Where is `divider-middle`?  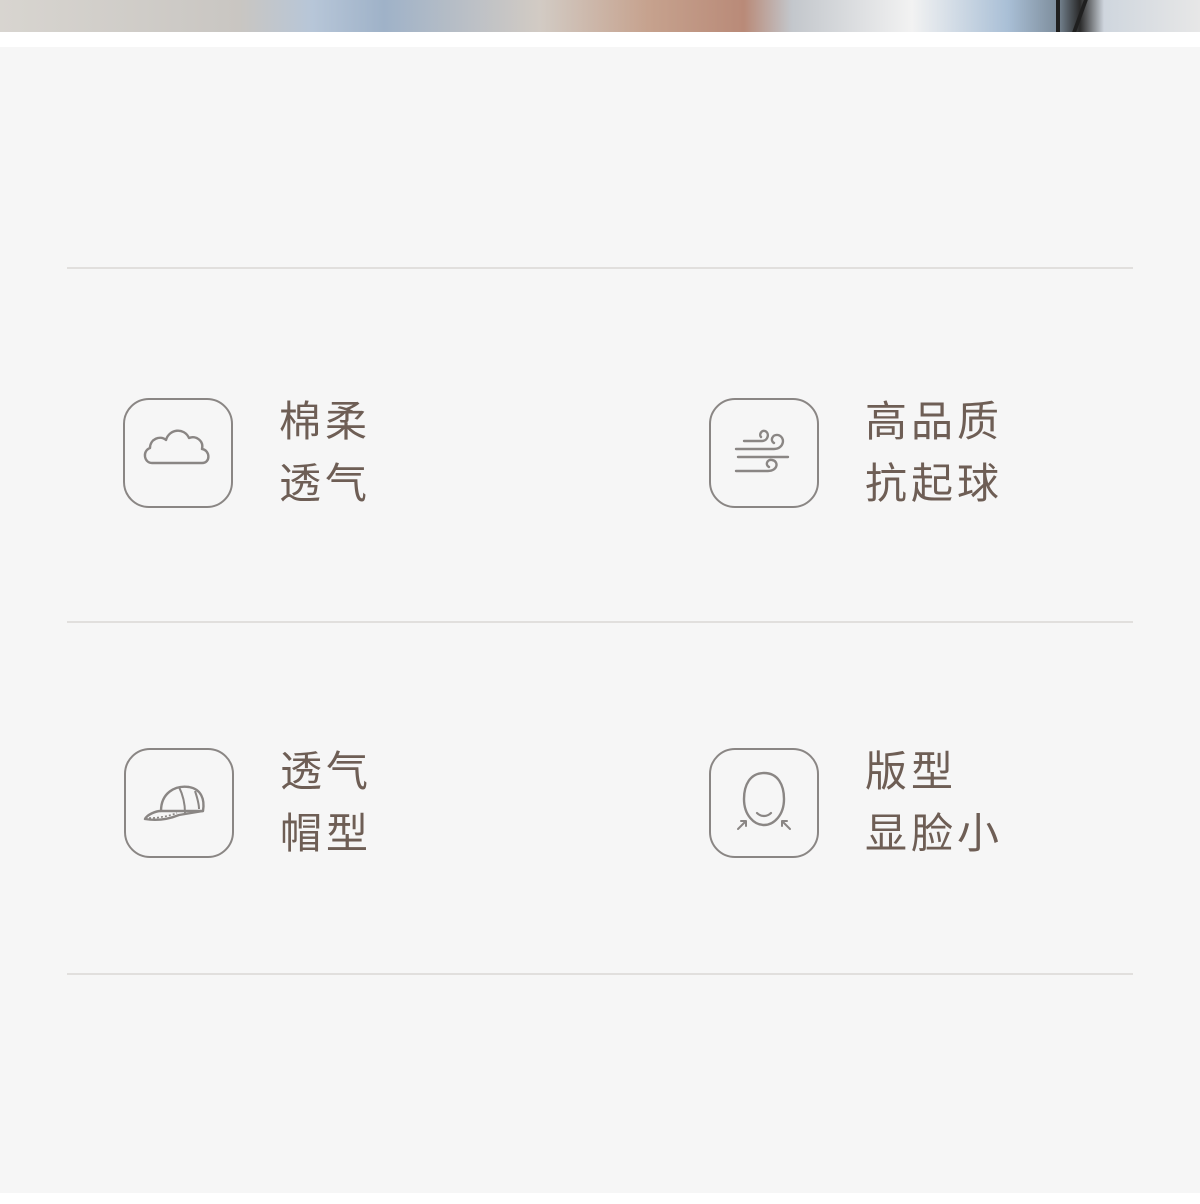
divider-middle is located at coordinates (600, 622).